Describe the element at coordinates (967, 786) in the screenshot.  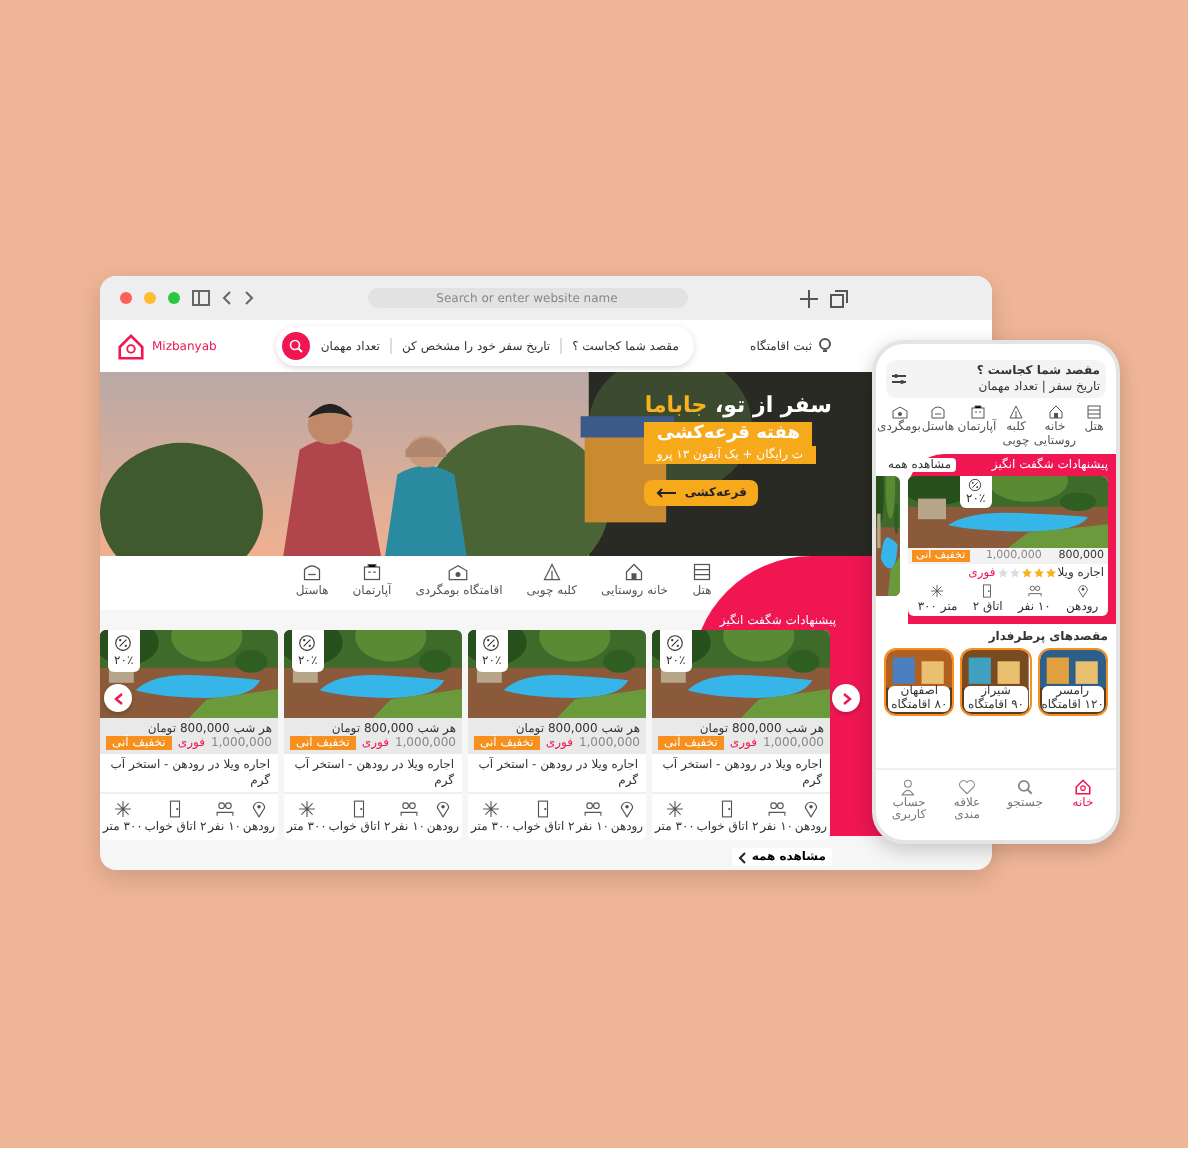
I see `heart-icon` at that location.